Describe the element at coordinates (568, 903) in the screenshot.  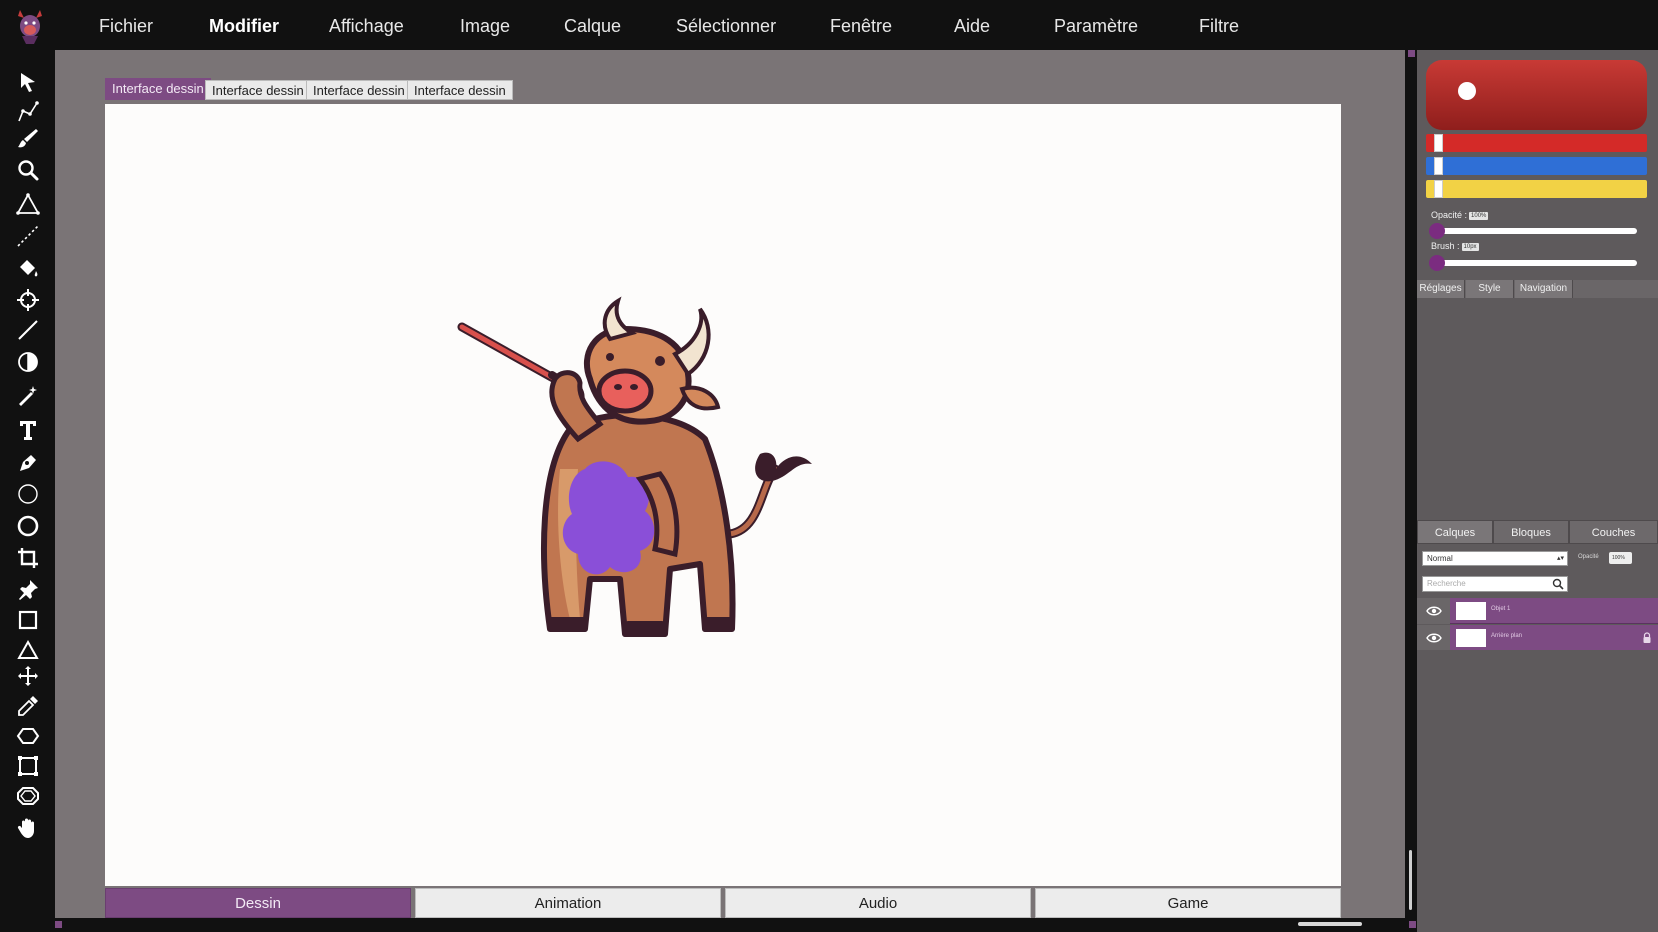
I see `tab-animation: Animation` at that location.